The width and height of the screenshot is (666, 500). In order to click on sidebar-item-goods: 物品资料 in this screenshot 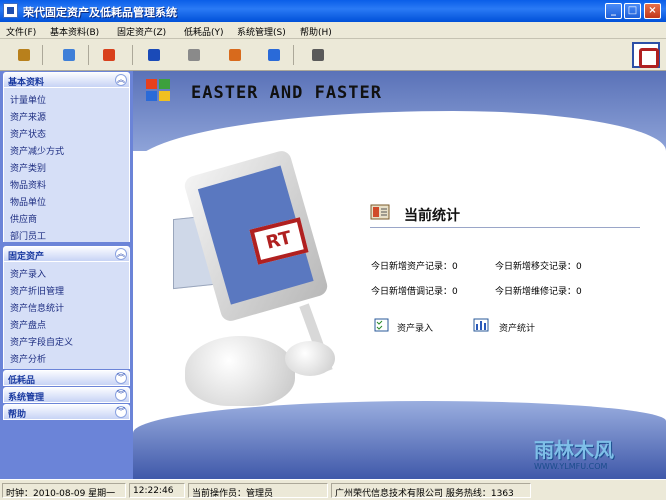, I will do `click(28, 184)`.